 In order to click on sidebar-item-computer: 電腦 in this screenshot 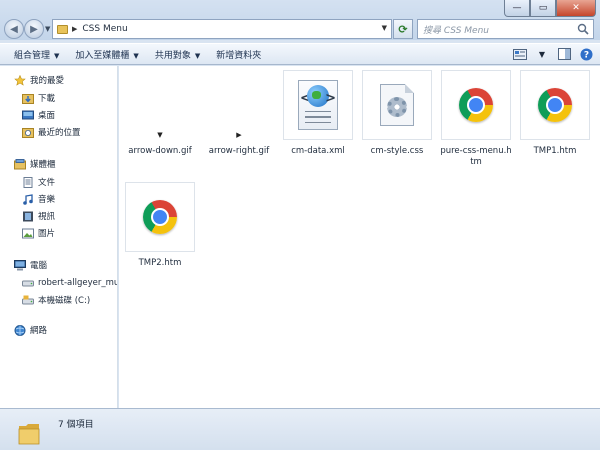, I will do `click(30, 265)`.